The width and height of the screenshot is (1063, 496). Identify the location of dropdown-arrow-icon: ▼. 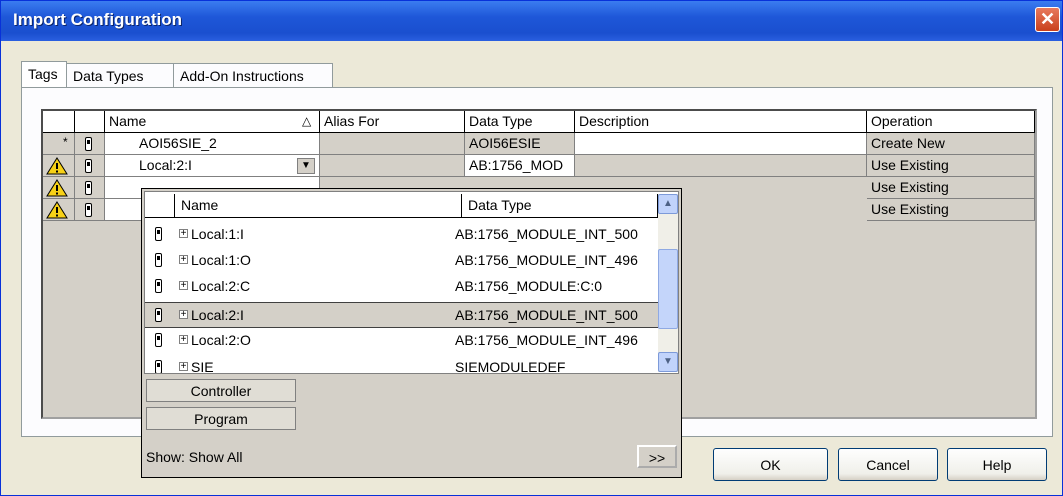
(306, 166).